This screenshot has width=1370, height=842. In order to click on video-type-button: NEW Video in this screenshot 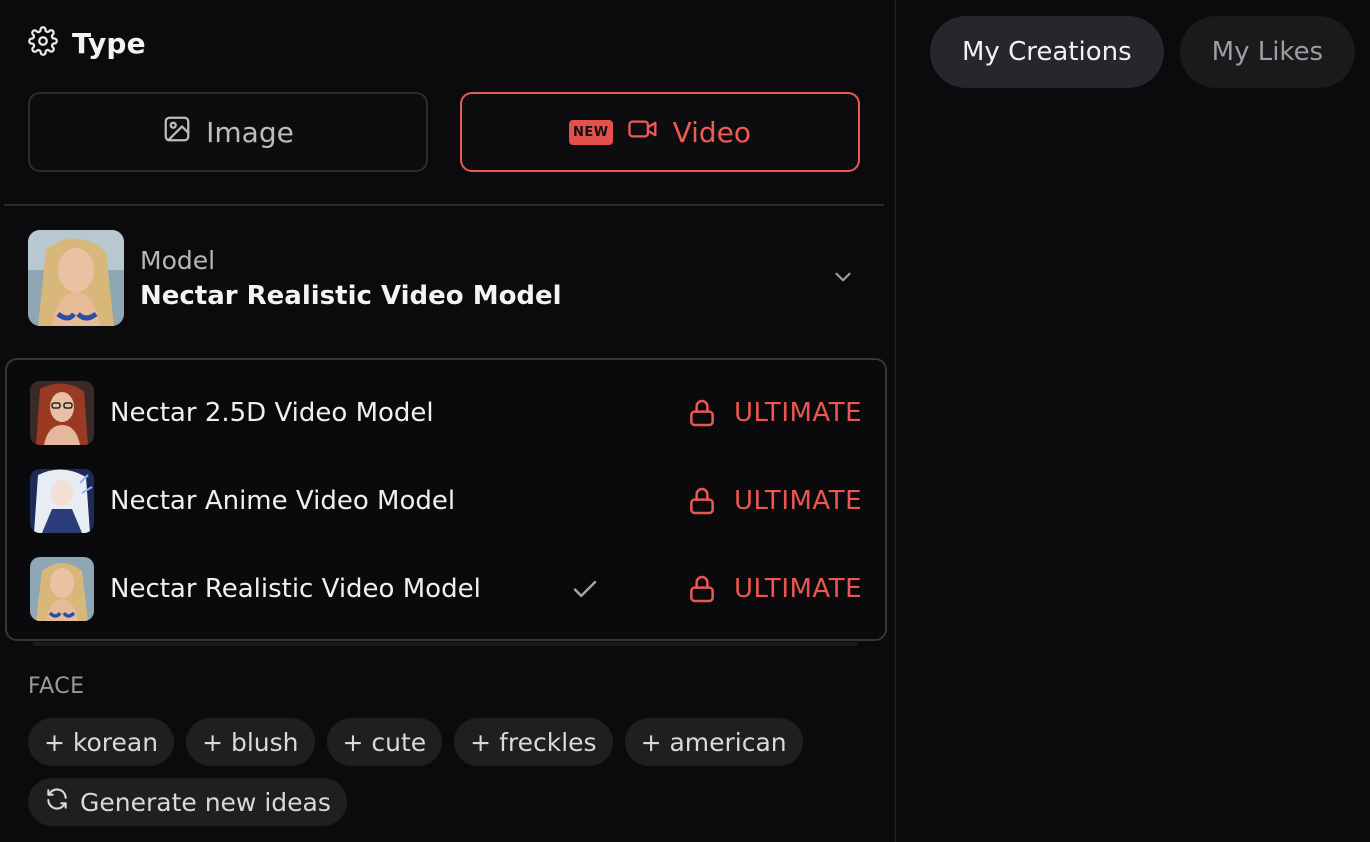, I will do `click(660, 132)`.